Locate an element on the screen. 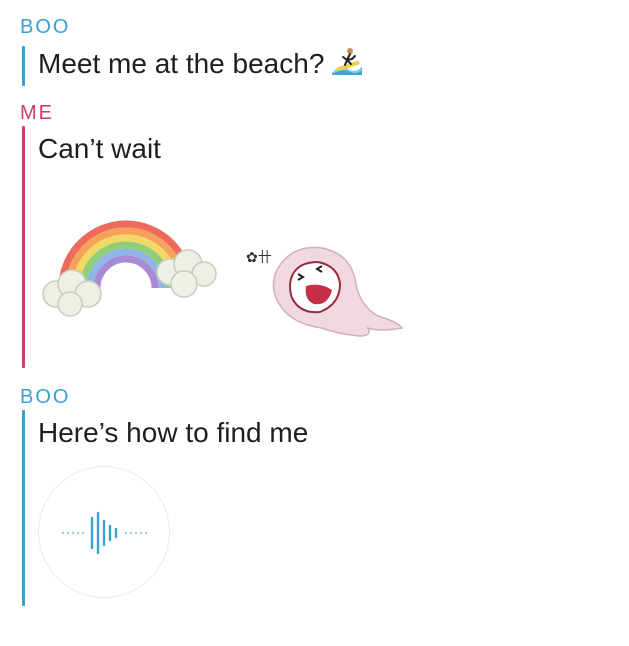 The width and height of the screenshot is (629, 646). rainbow-sticker is located at coordinates (128, 267).